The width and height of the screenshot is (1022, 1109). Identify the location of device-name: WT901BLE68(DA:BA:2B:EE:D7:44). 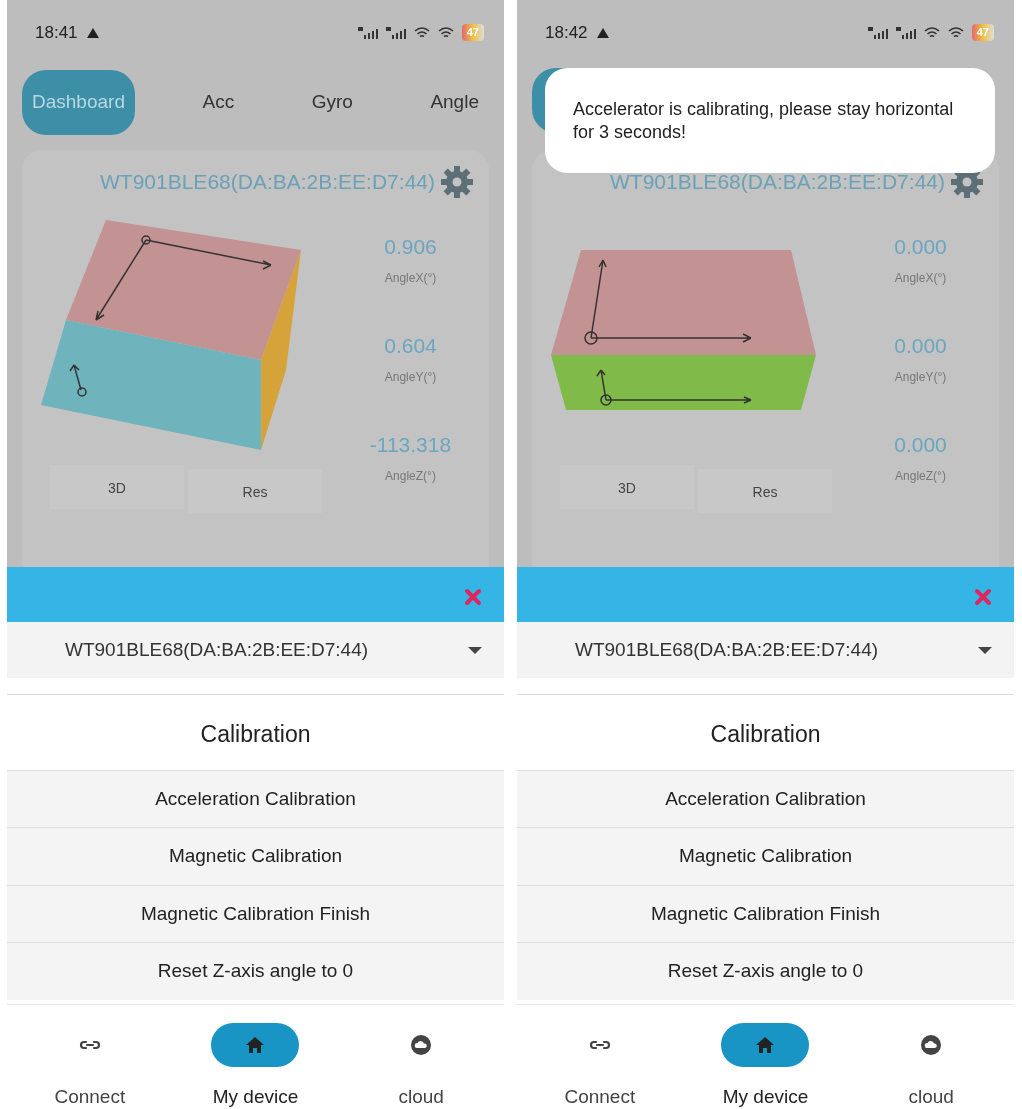
(267, 182).